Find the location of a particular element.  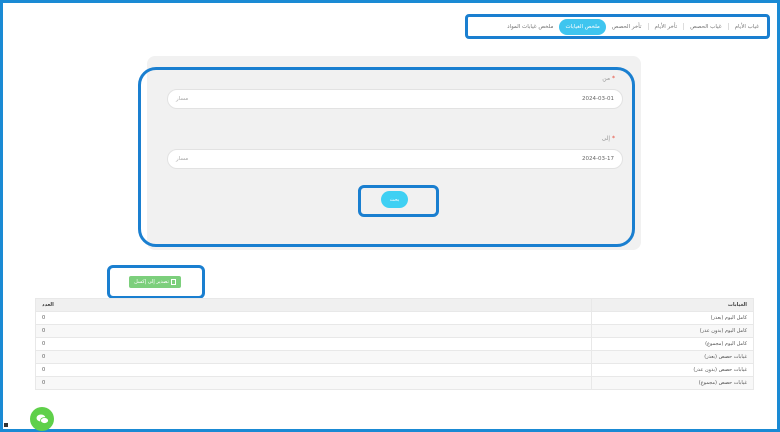

cell-absence-type: غيابات حصص (بدون عذر) is located at coordinates (672, 370).